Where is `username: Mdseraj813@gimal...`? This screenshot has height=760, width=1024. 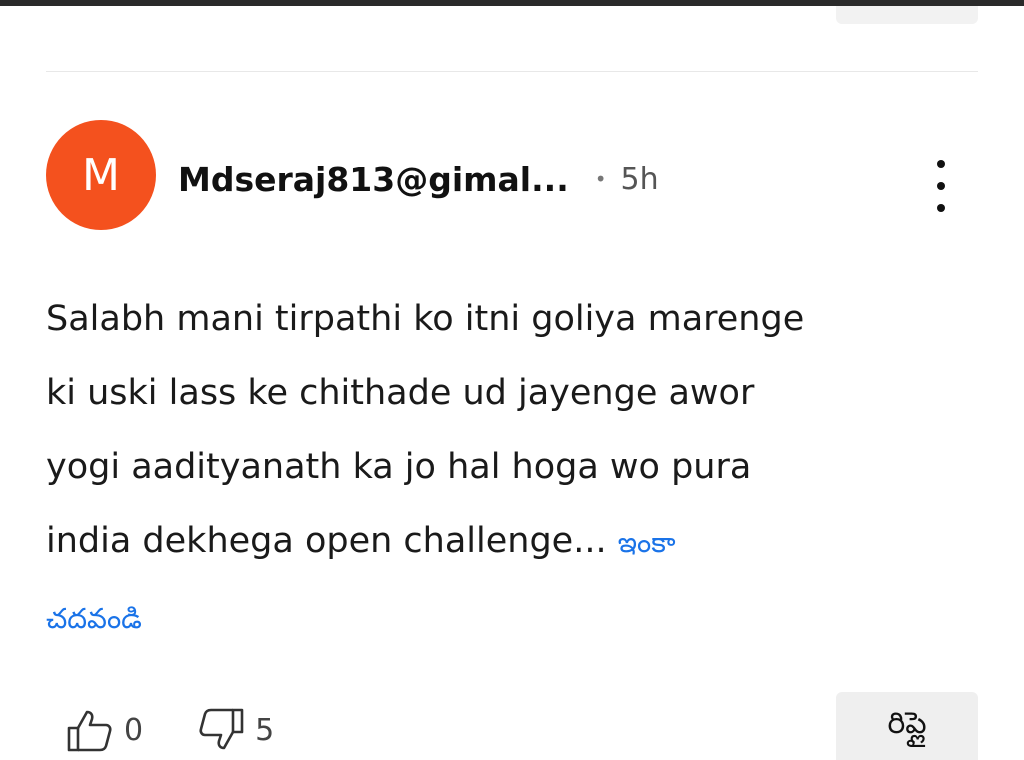
username: Mdseraj813@gimal... is located at coordinates (373, 179).